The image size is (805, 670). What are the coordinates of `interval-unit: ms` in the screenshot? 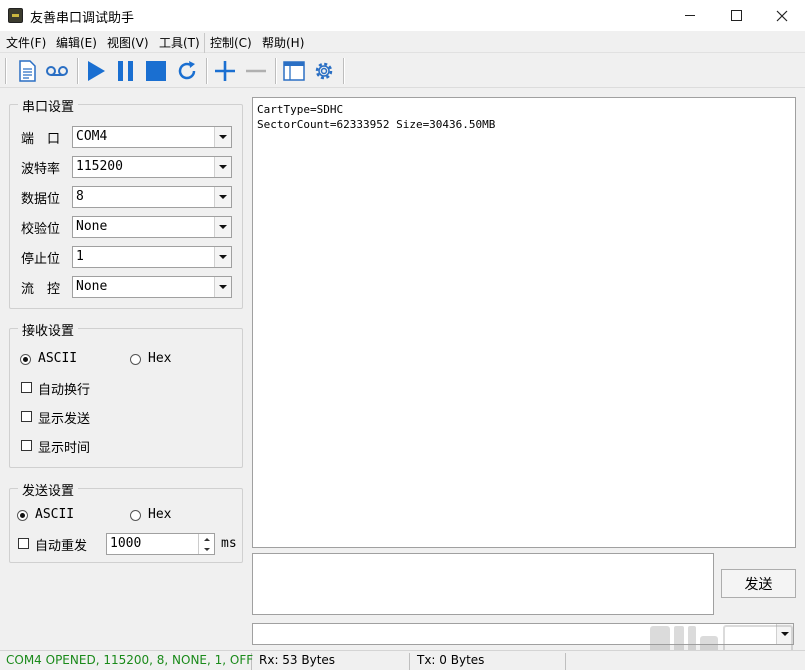 It's located at (229, 543).